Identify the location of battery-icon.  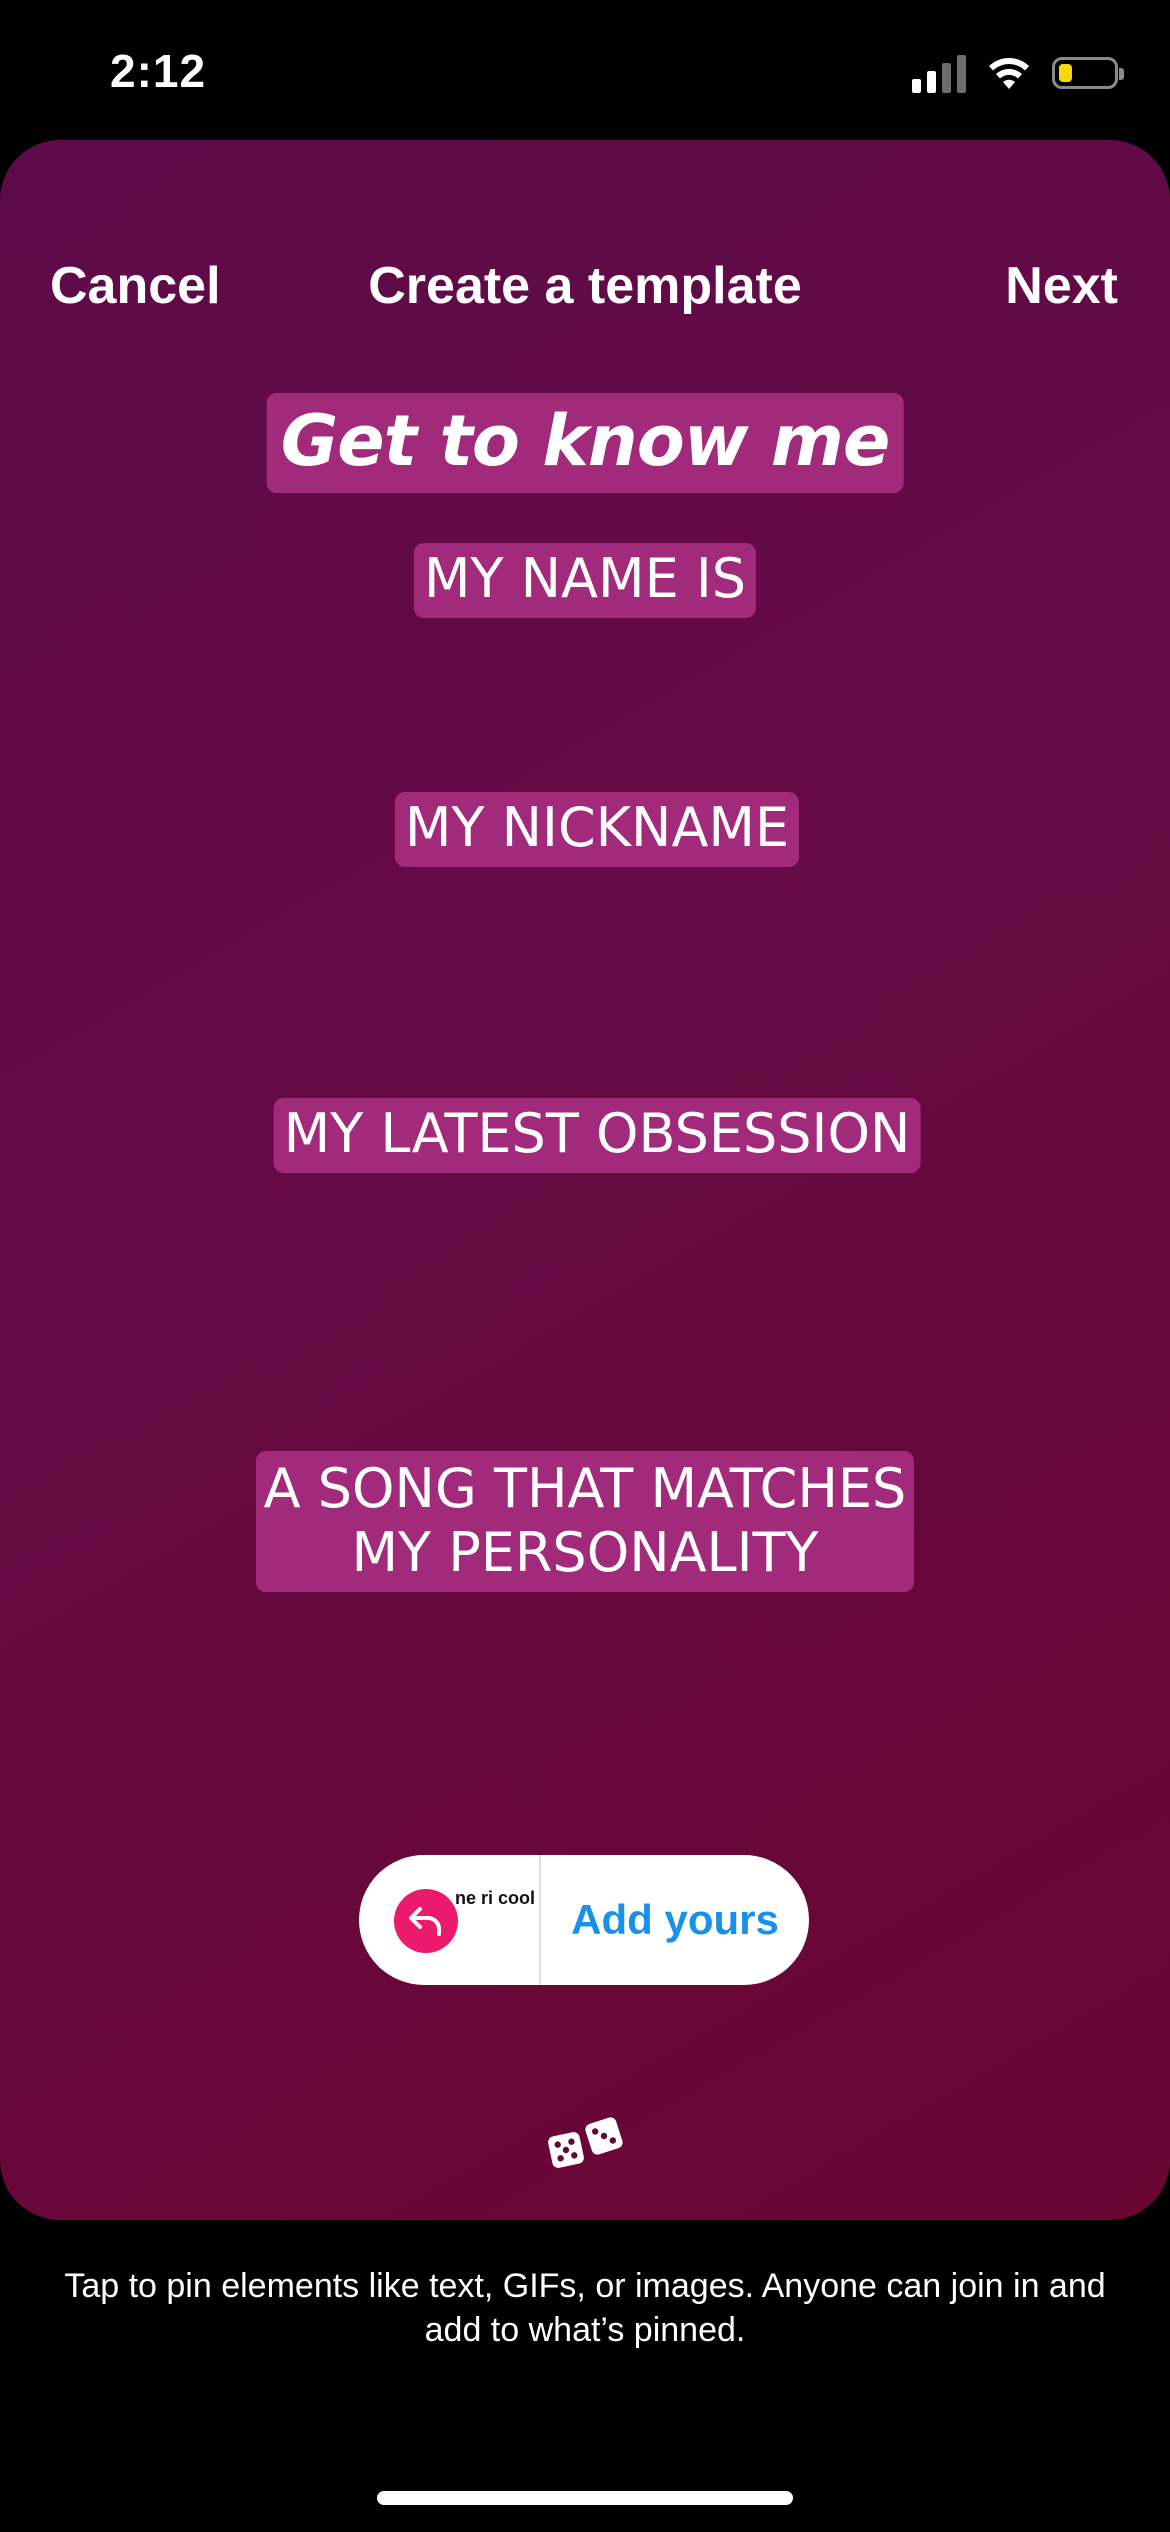
(1088, 73).